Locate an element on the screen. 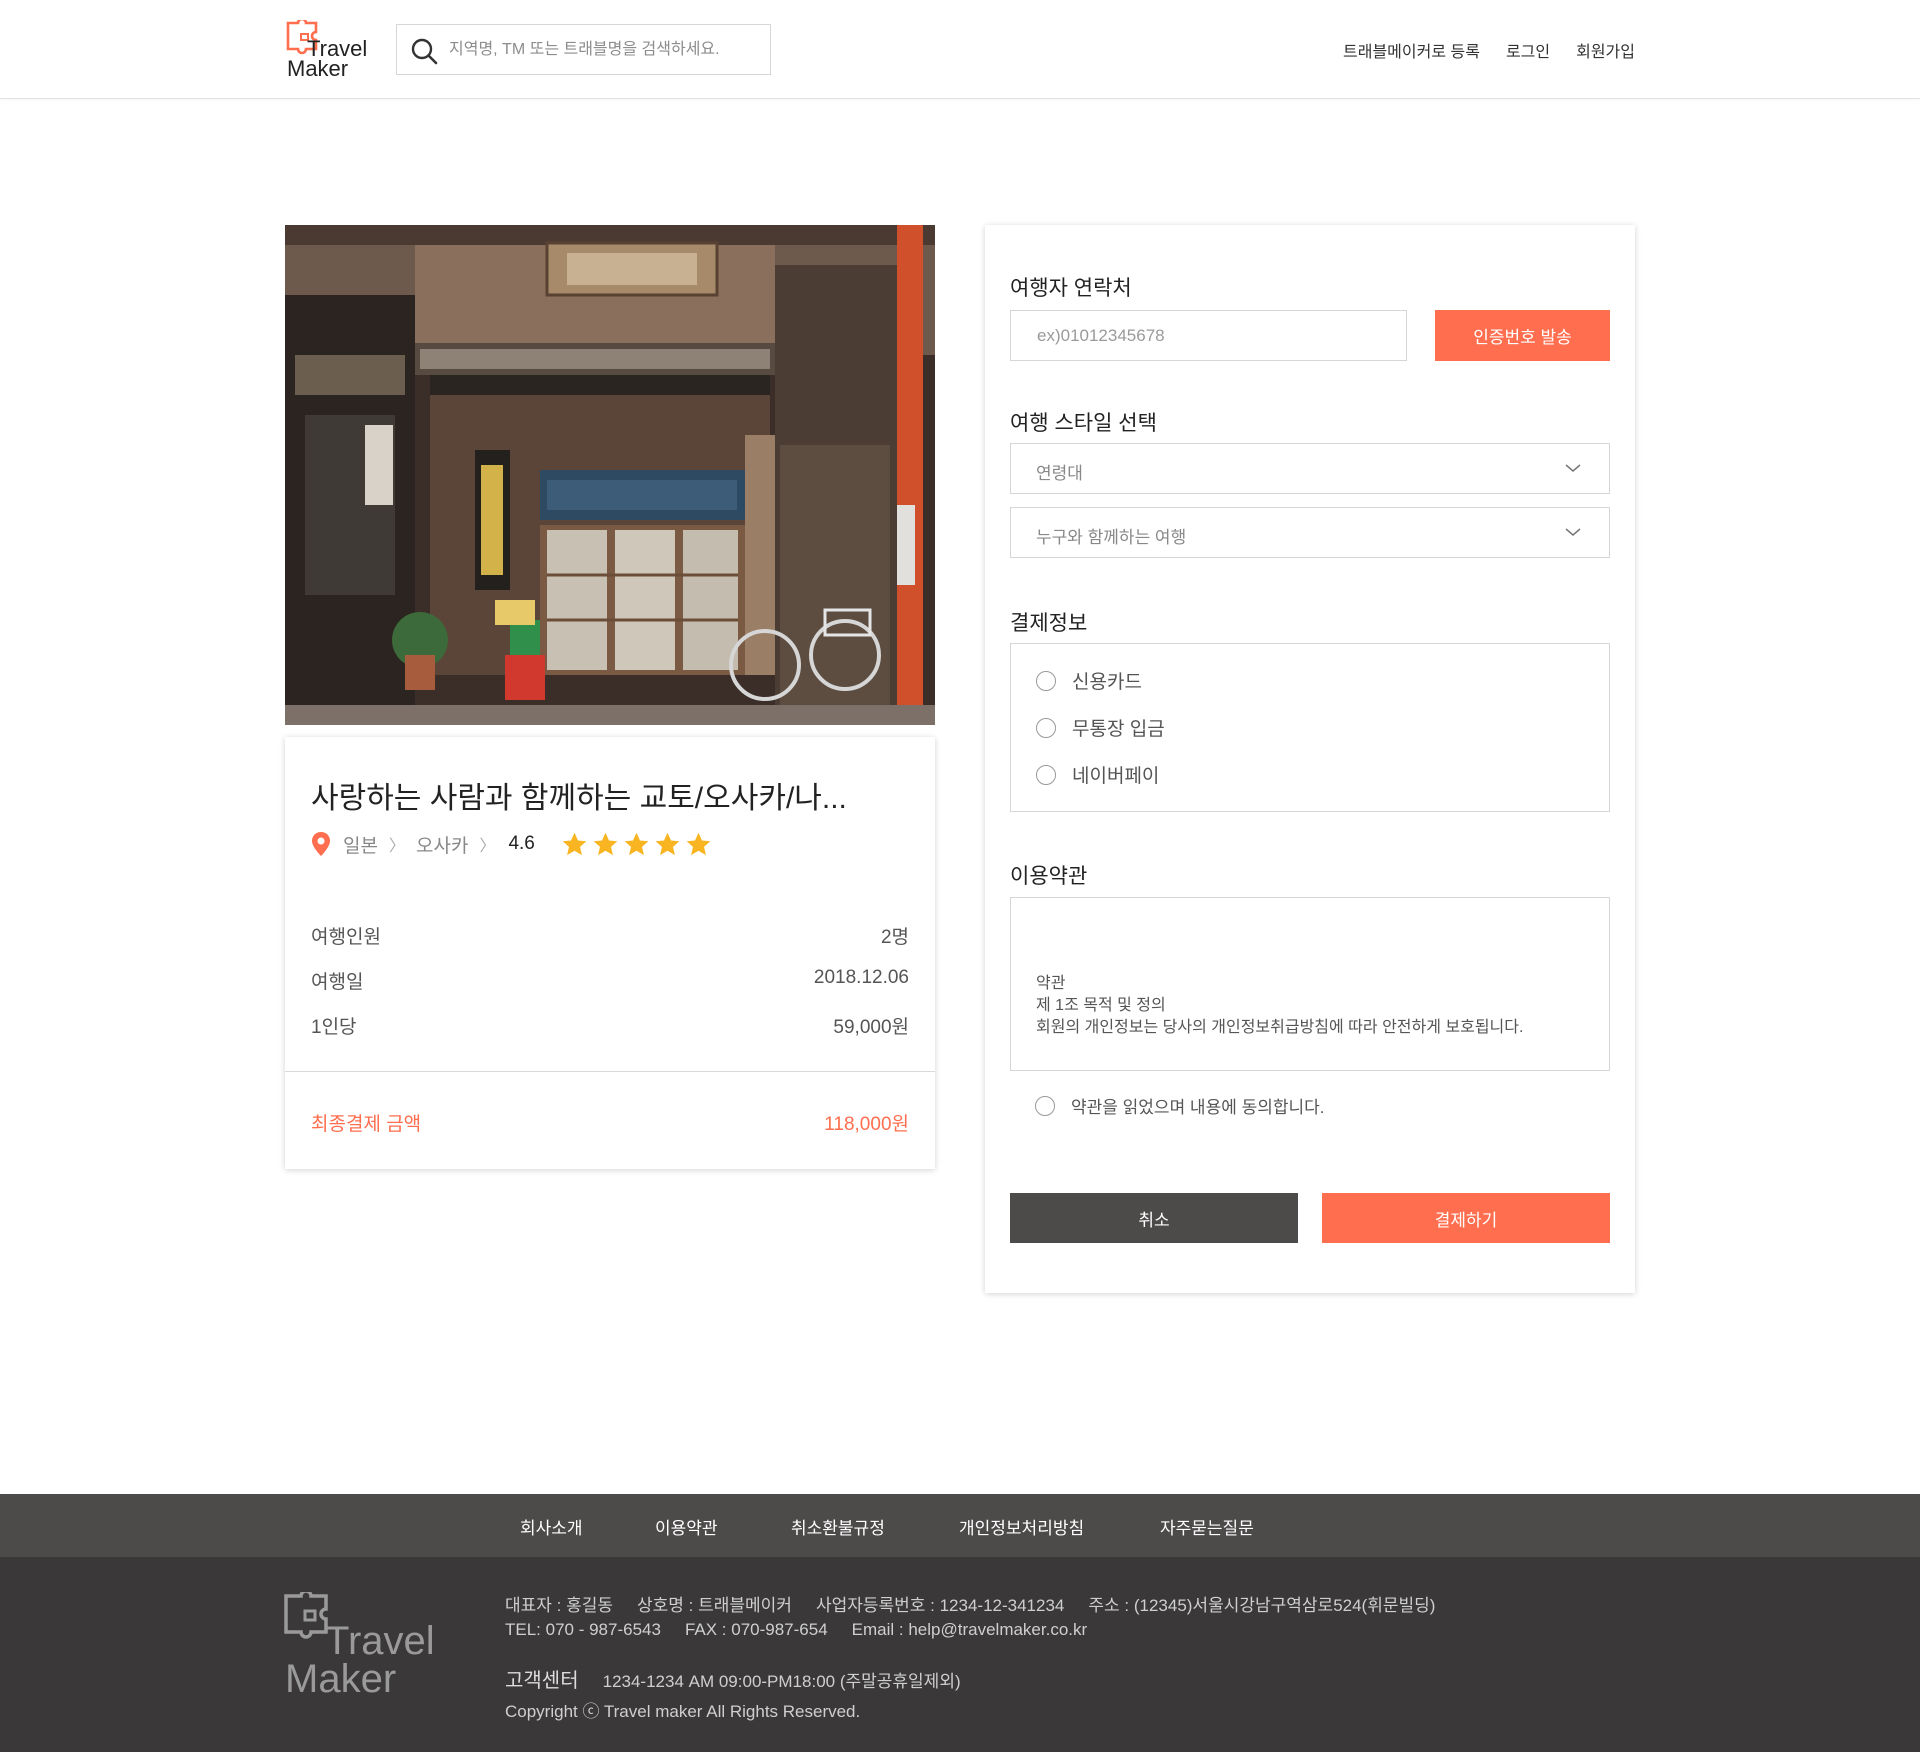  pay-button: 결제하기 is located at coordinates (1466, 1218).